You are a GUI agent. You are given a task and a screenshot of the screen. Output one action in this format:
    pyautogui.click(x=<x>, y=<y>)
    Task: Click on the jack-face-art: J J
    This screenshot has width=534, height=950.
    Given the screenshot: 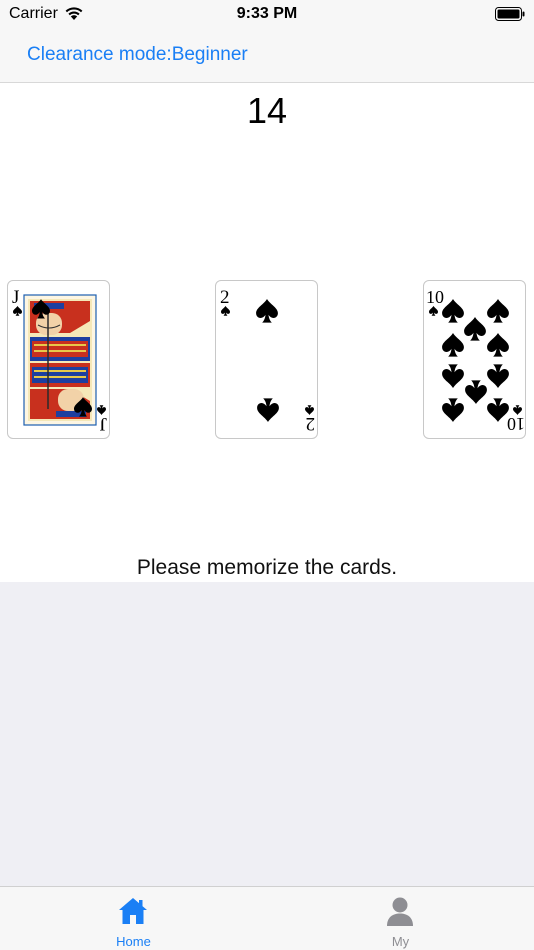 What is the action you would take?
    pyautogui.click(x=59, y=360)
    